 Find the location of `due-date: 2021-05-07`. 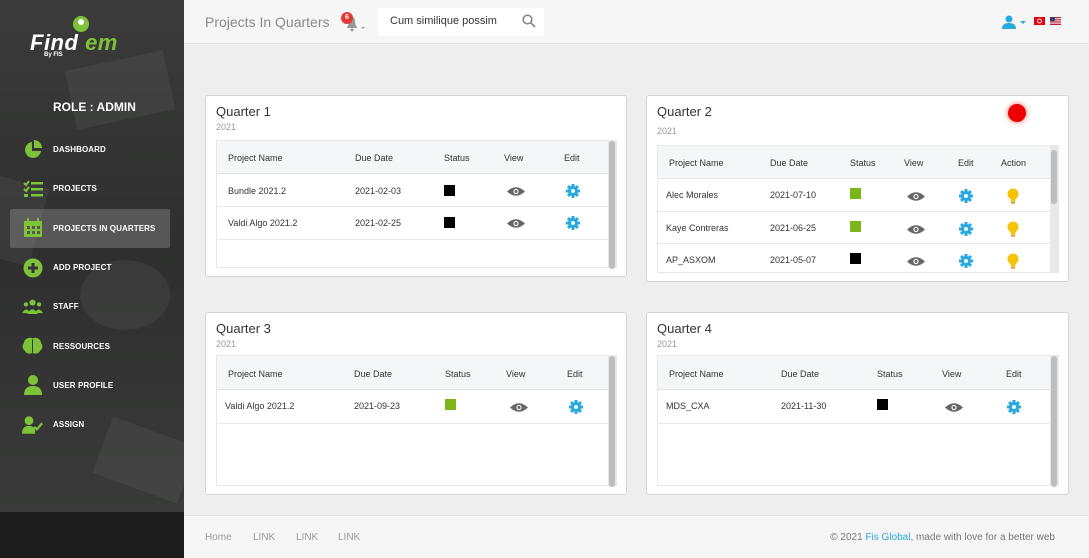

due-date: 2021-05-07 is located at coordinates (793, 260).